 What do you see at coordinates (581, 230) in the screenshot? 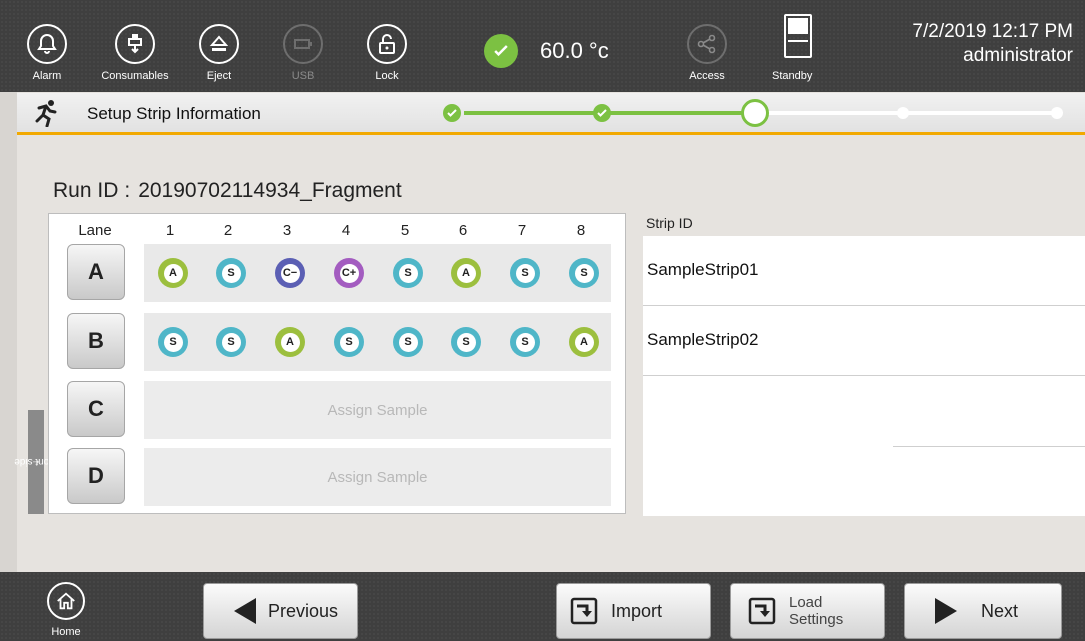
I see `column-header: 8` at bounding box center [581, 230].